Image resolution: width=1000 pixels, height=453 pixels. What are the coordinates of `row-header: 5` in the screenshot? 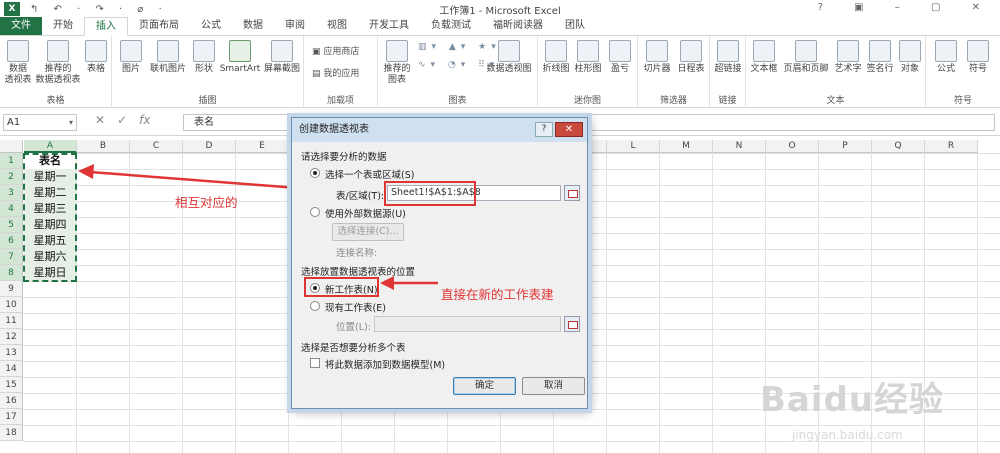 It's located at (11, 225).